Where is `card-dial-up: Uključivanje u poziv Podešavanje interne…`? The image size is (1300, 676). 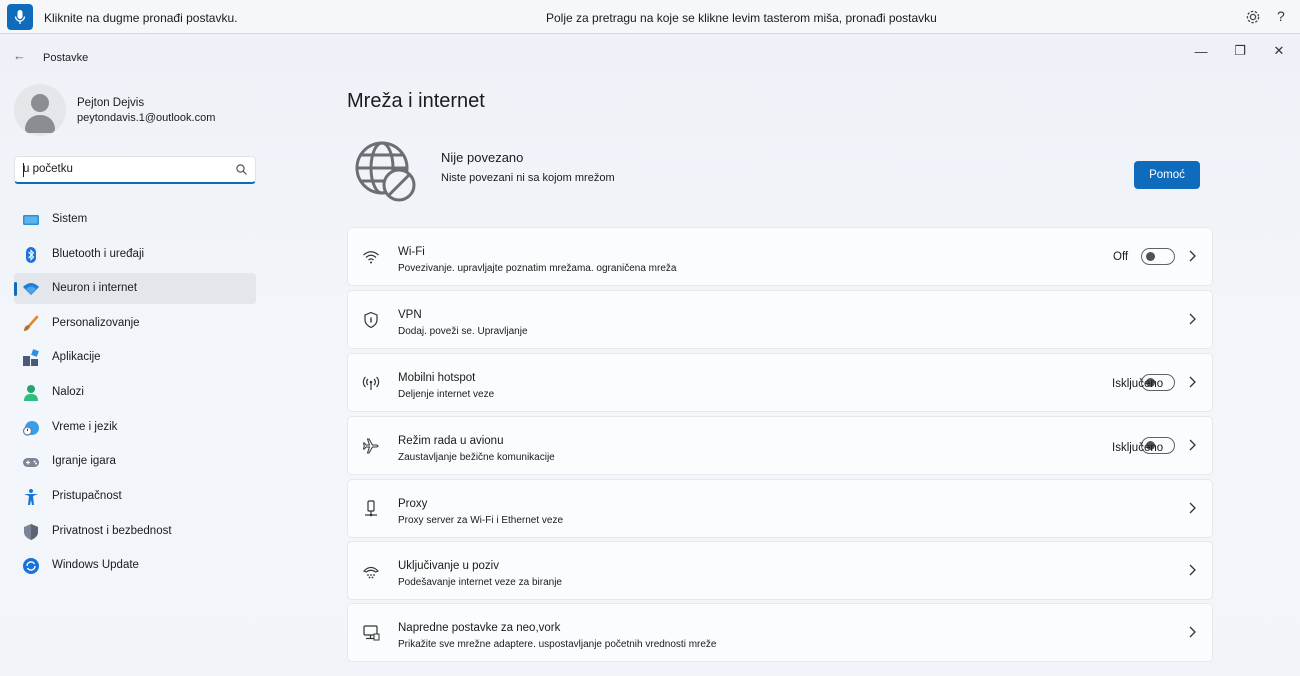 card-dial-up: Uključivanje u poziv Podešavanje interne… is located at coordinates (780, 570).